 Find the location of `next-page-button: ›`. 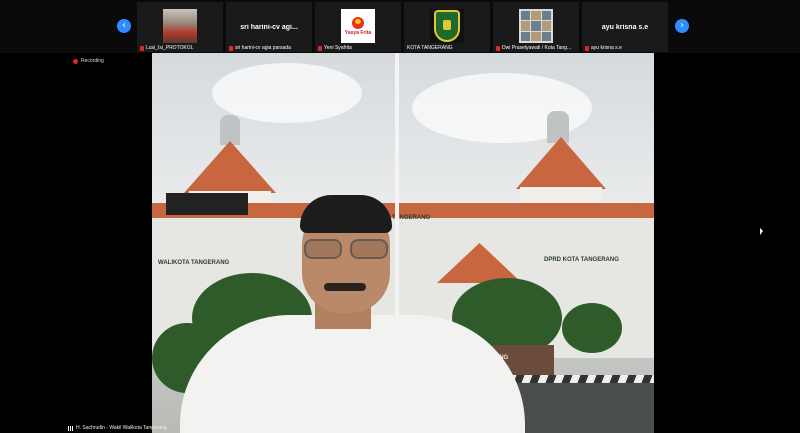

next-page-button: › is located at coordinates (682, 26).